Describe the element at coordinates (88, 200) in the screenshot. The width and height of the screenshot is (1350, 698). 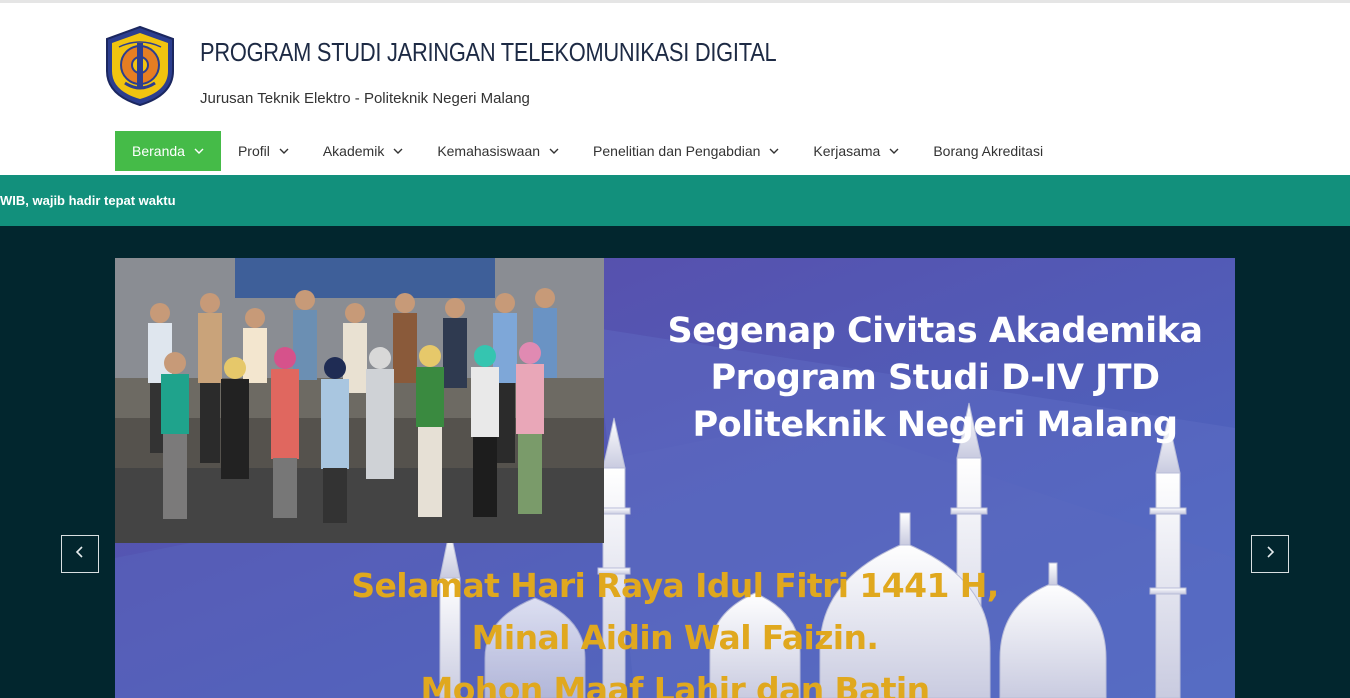
I see `ticker-text: WIB, wajib hadir tepat waktu` at that location.